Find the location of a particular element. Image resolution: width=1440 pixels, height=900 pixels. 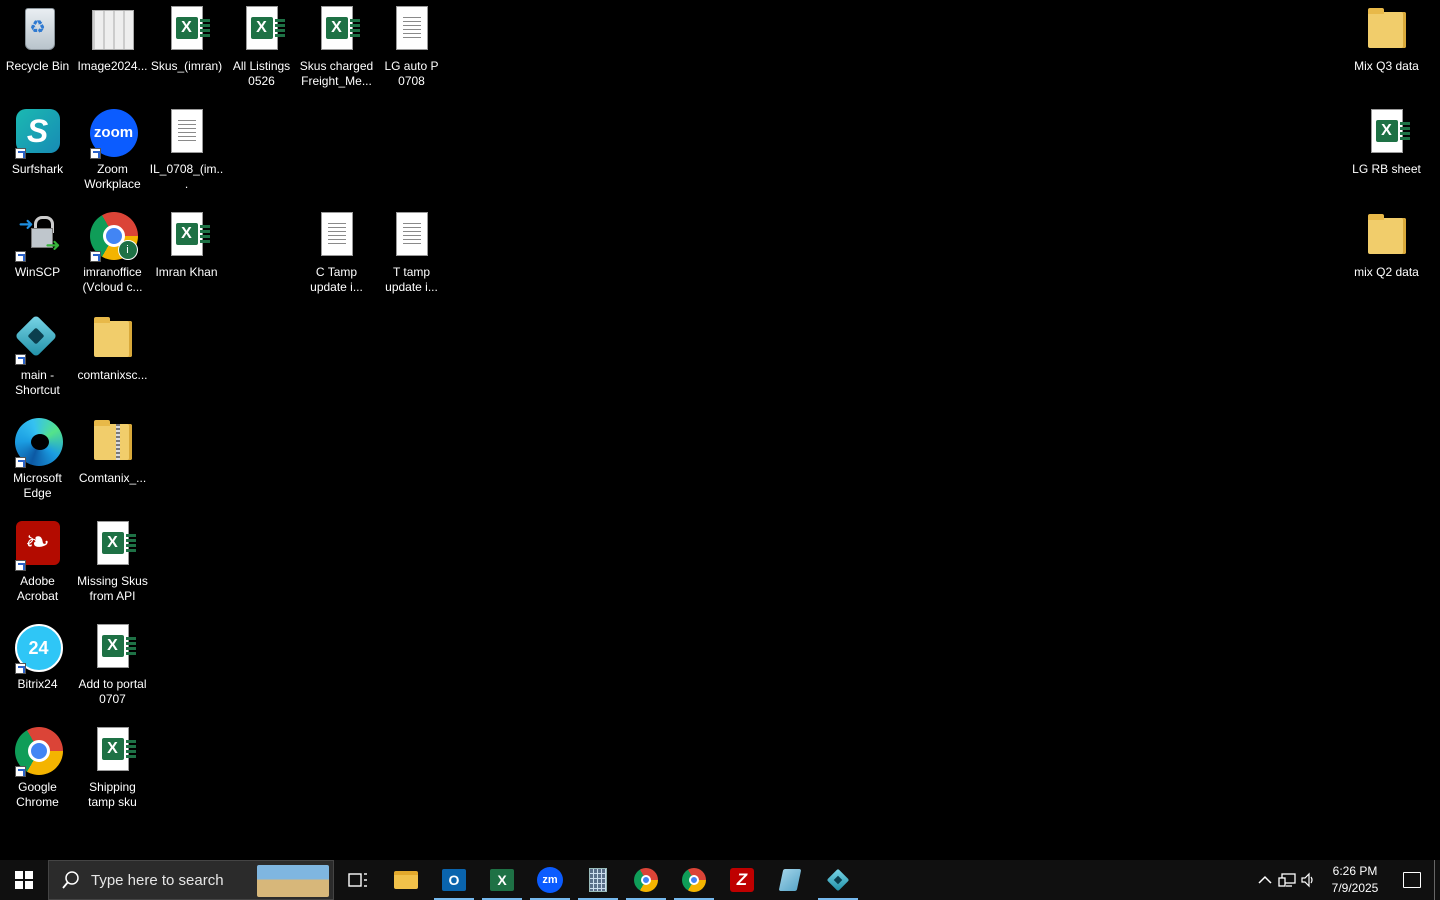

taskbar-zoom: zm is located at coordinates (550, 880).